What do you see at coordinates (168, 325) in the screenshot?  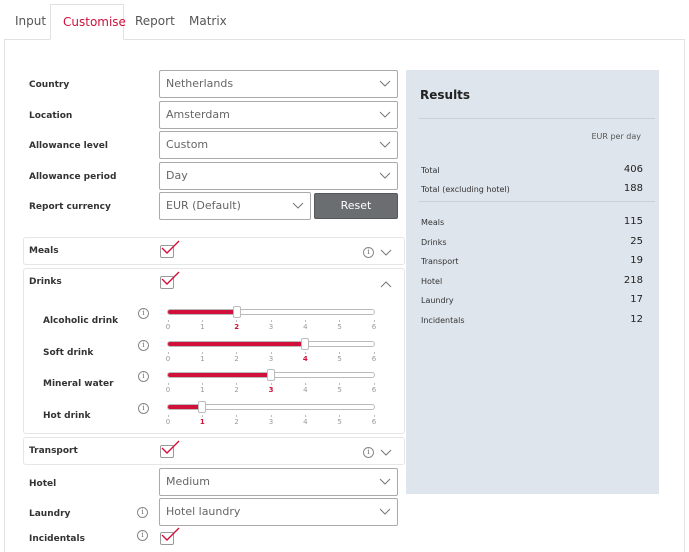 I see `slider-tick-label: 0` at bounding box center [168, 325].